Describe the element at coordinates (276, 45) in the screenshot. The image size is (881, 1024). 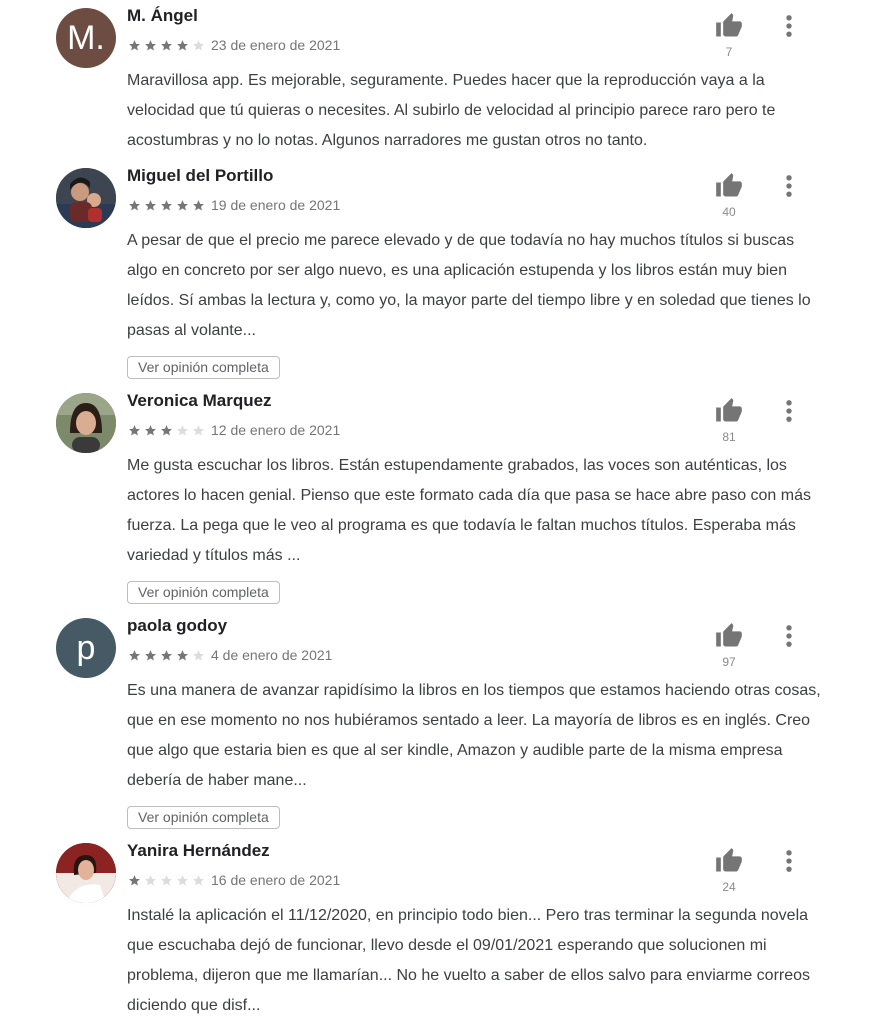
I see `review-date: 23 de enero de 2021` at that location.